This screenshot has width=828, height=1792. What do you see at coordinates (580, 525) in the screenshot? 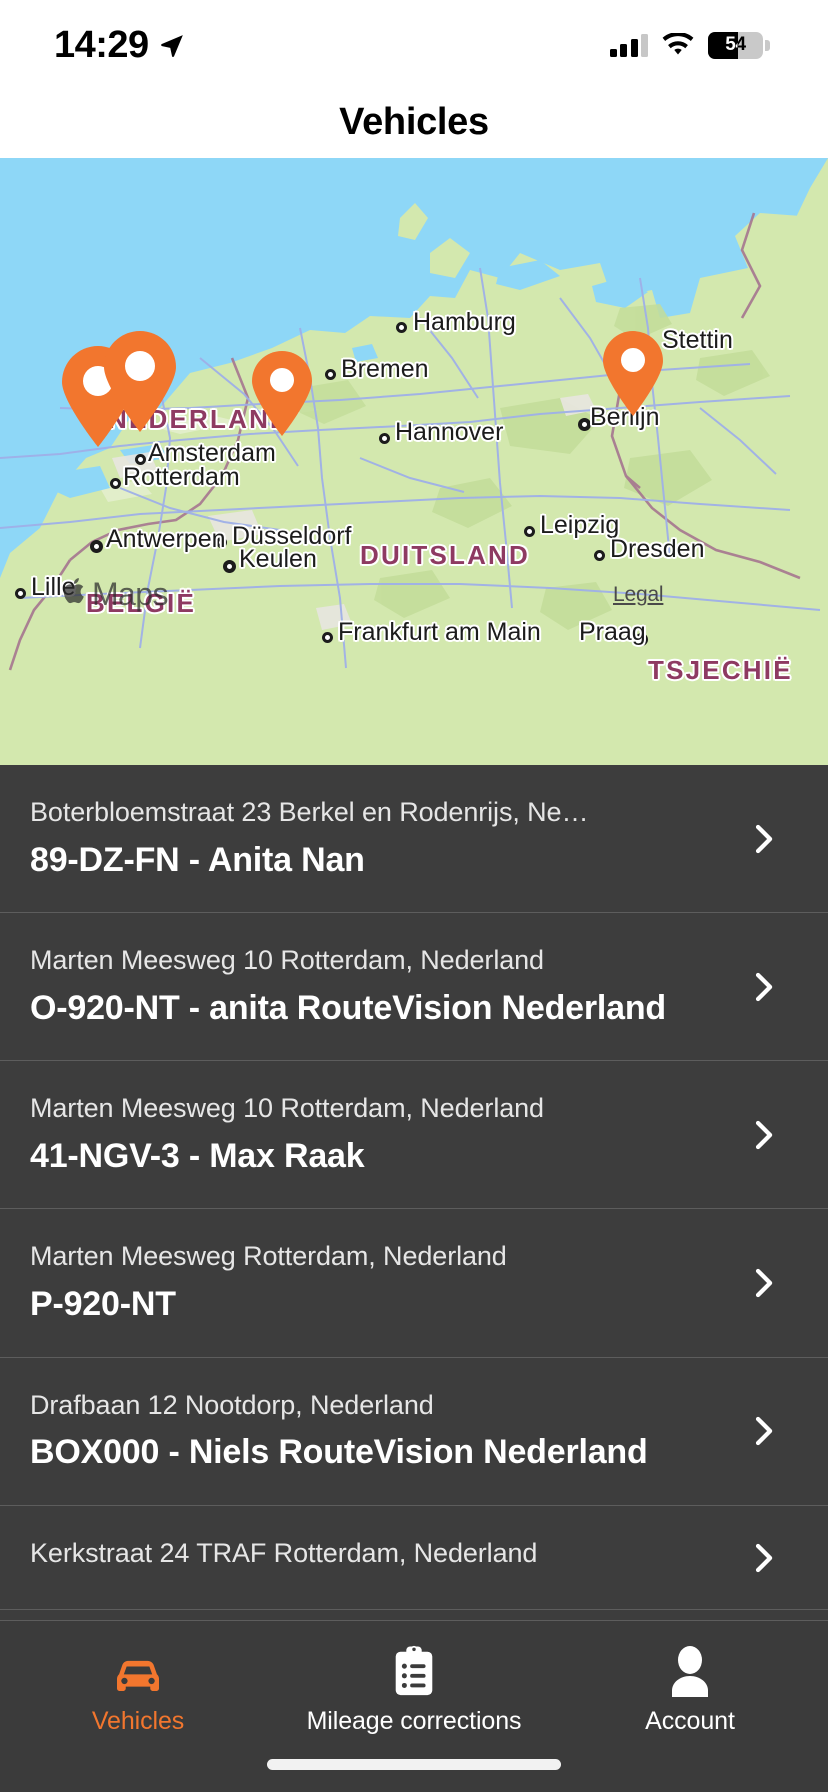
I see `map-city-label-leipzig: Leipzig` at bounding box center [580, 525].